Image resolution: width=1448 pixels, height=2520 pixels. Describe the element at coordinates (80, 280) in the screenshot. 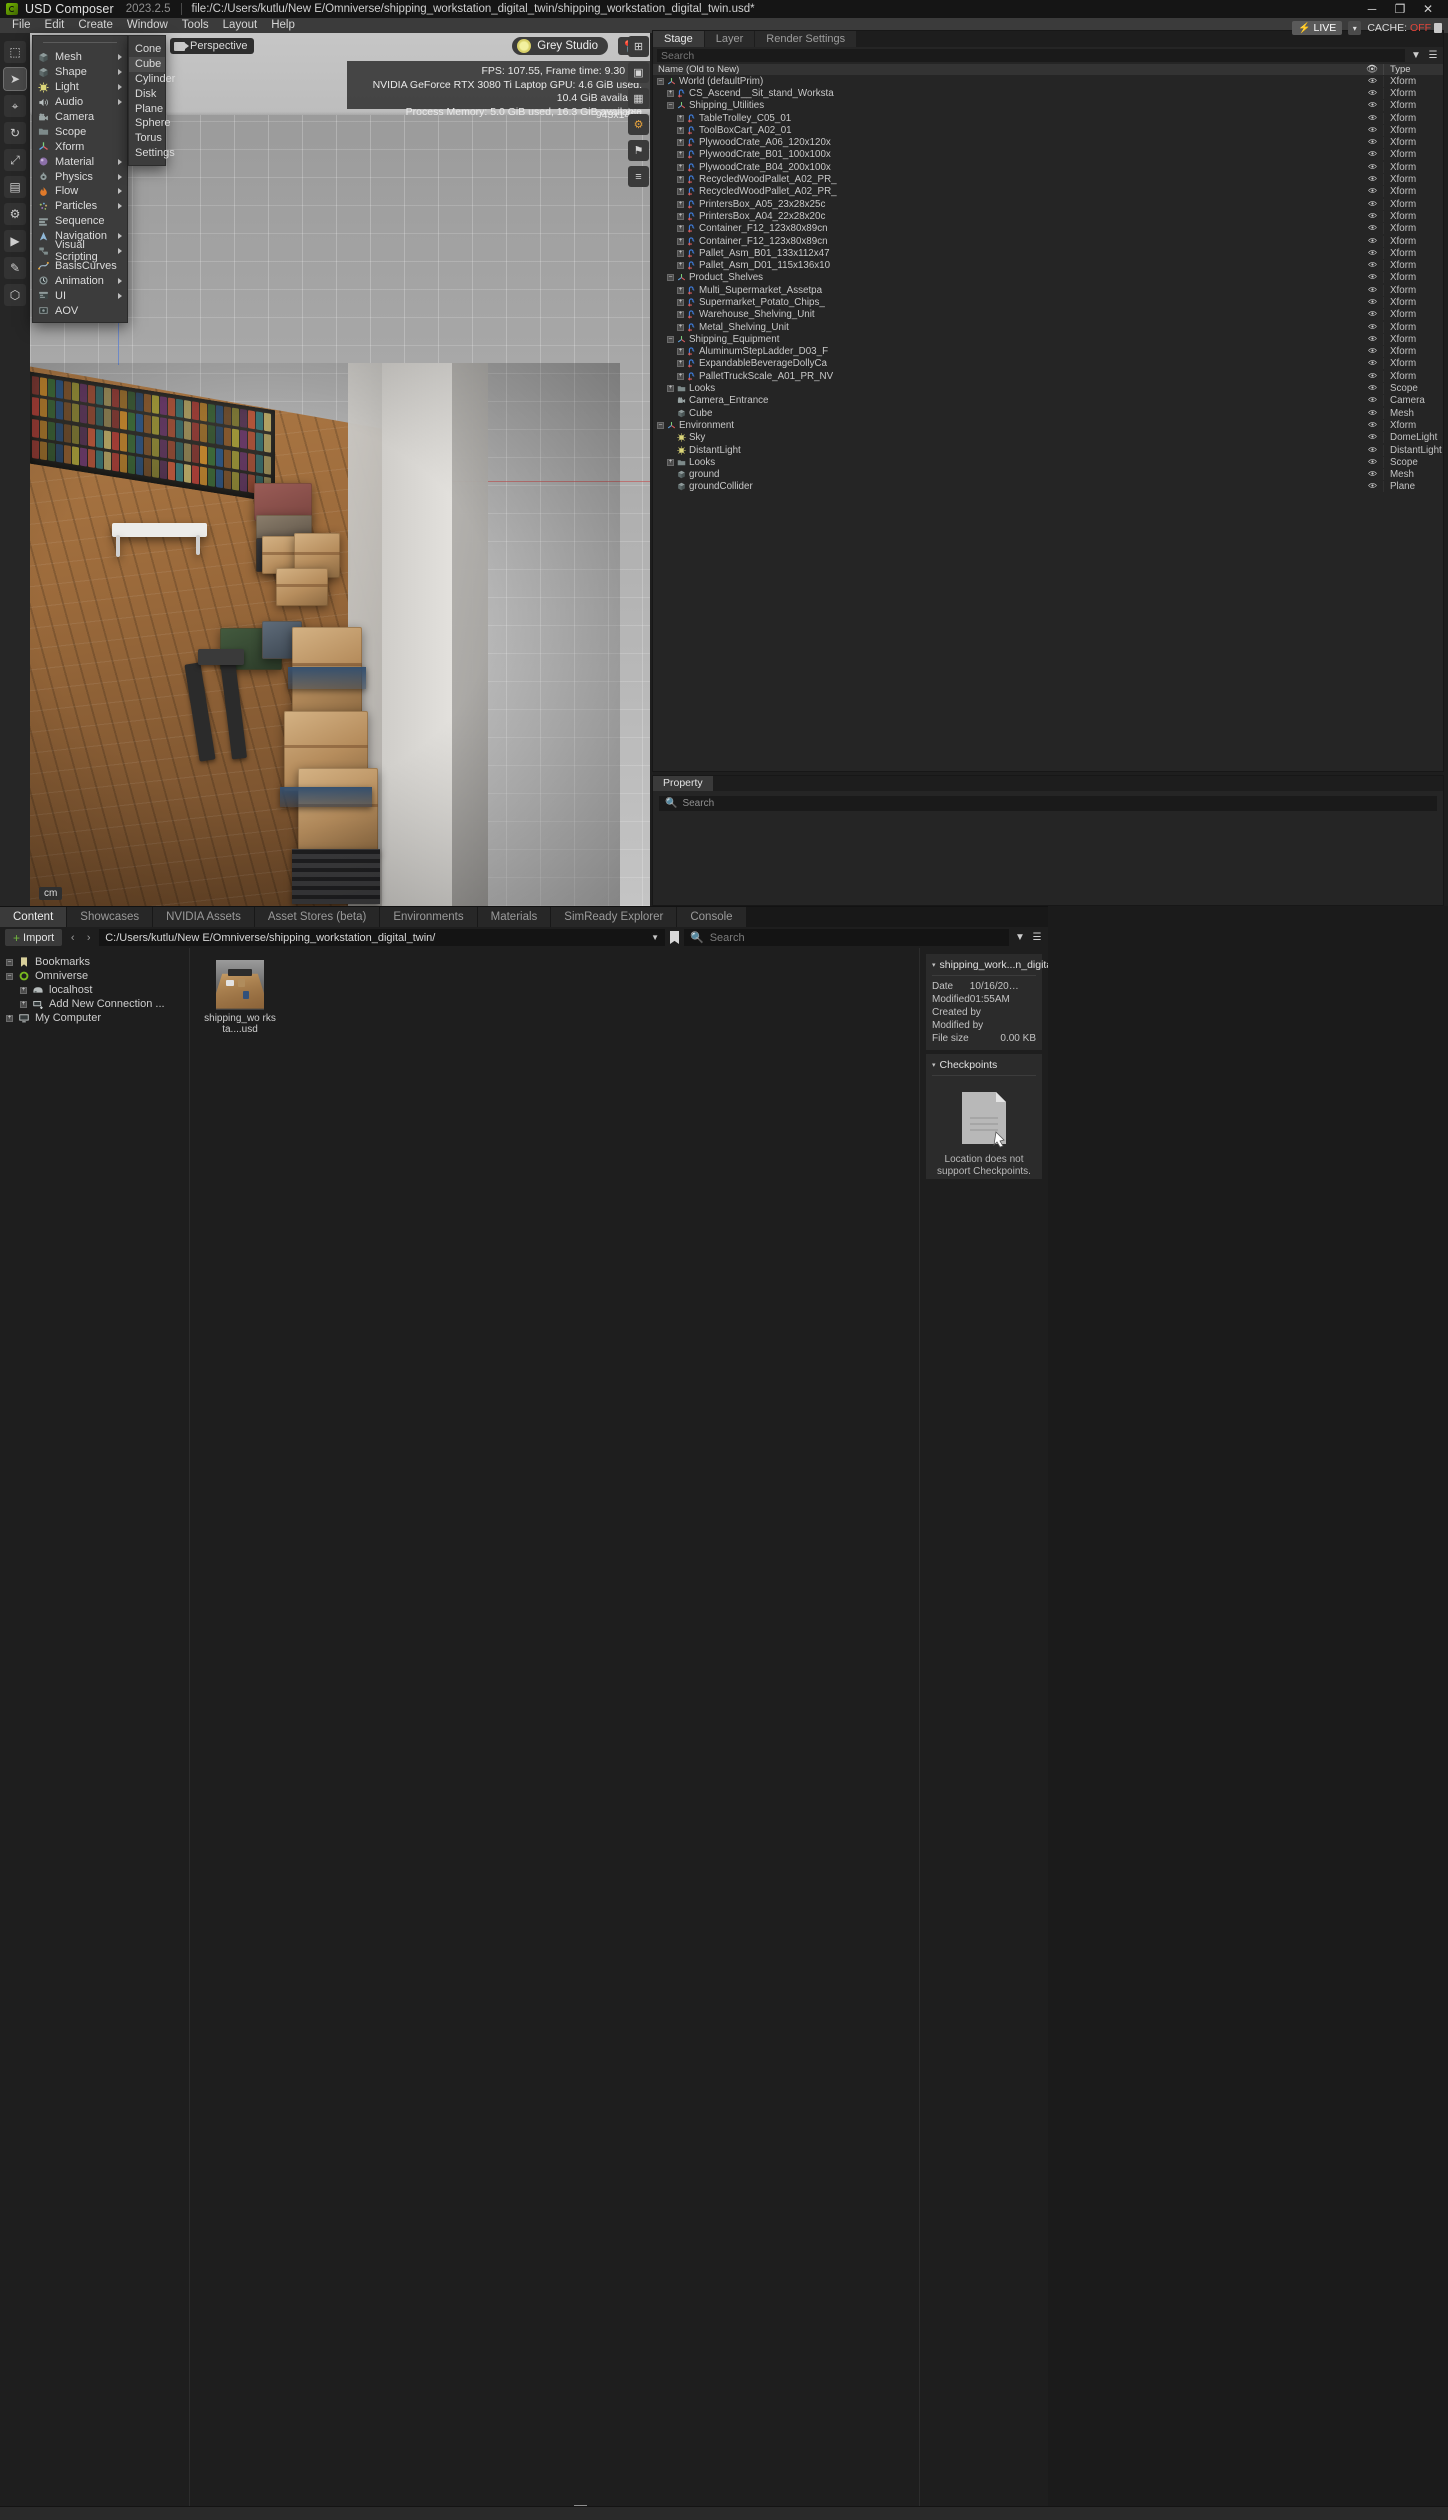

I see `create-menu-item-animation: Animation` at that location.